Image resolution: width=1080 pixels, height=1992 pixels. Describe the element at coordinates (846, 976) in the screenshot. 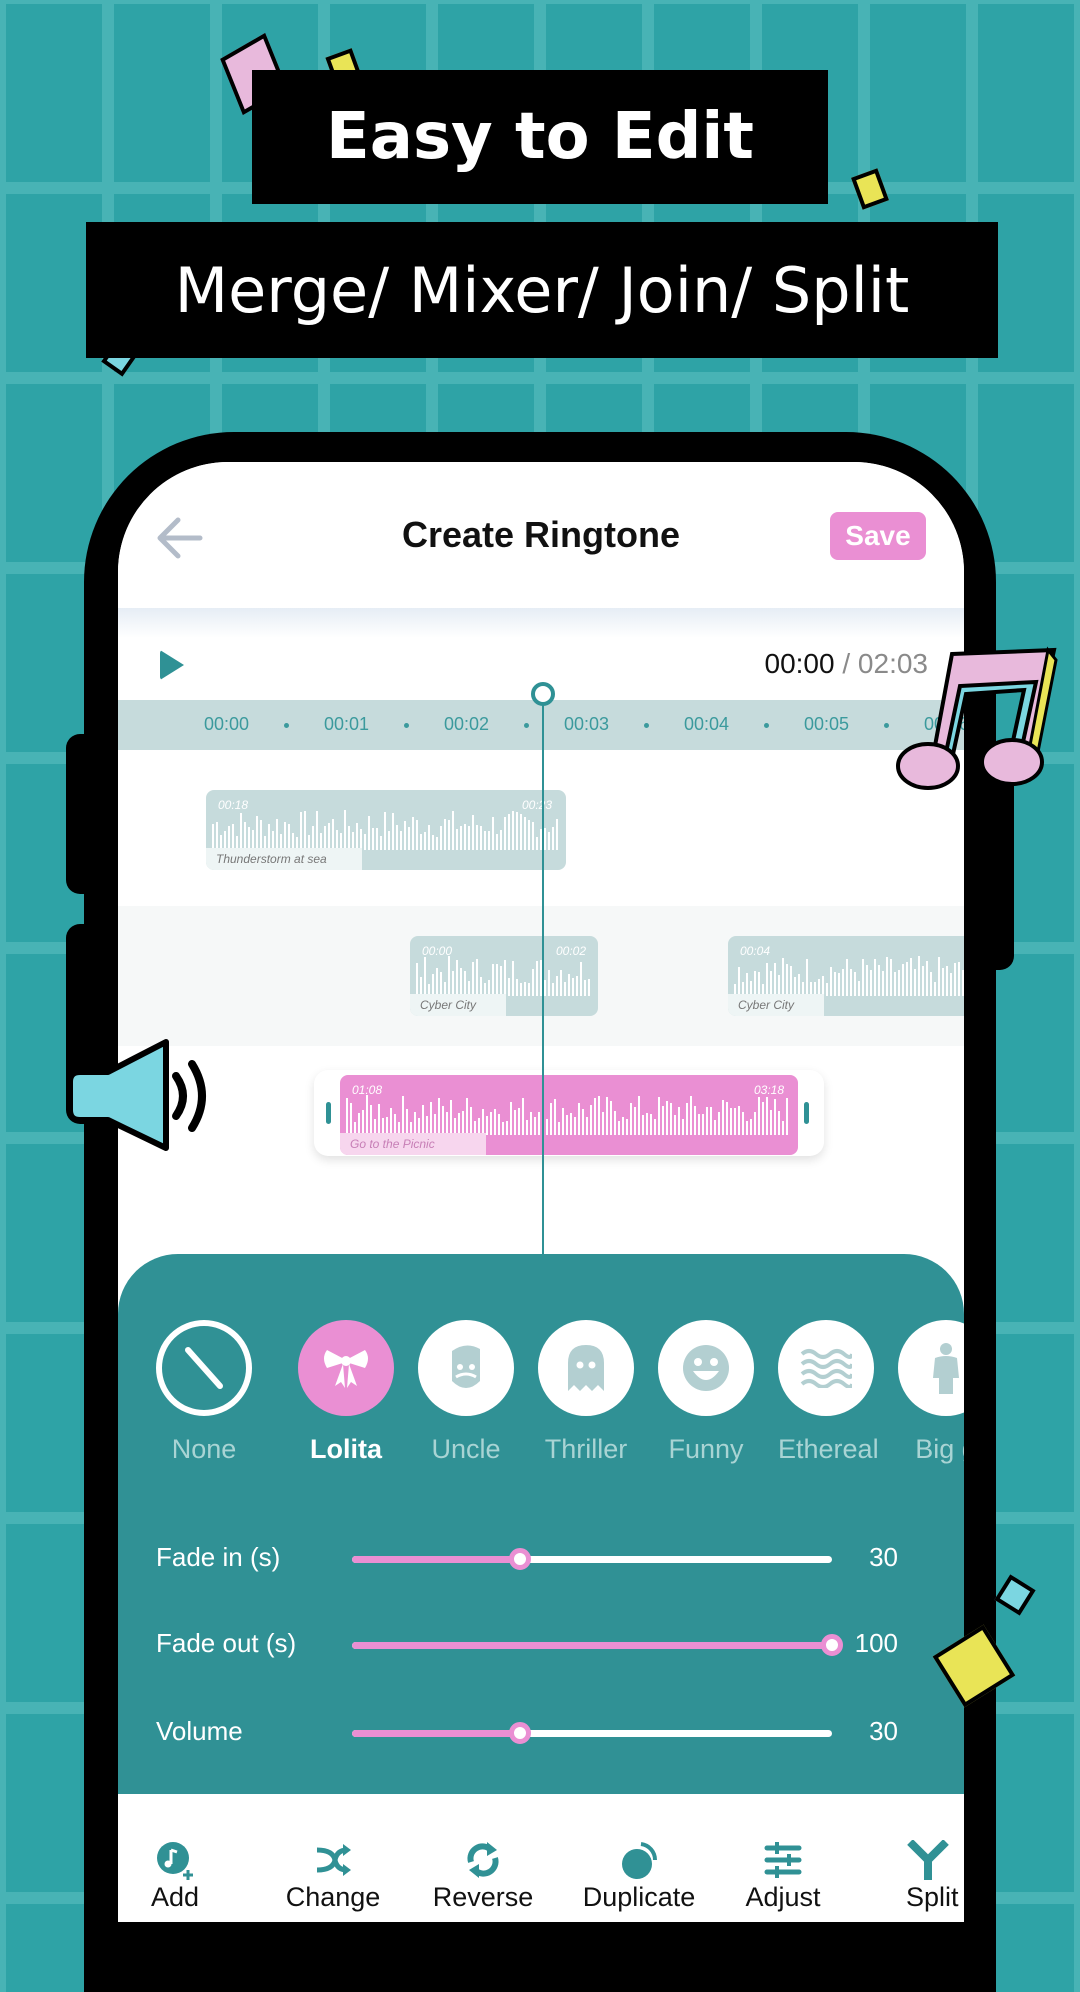

I see `audio-clip: 00:04 Cyber City` at that location.